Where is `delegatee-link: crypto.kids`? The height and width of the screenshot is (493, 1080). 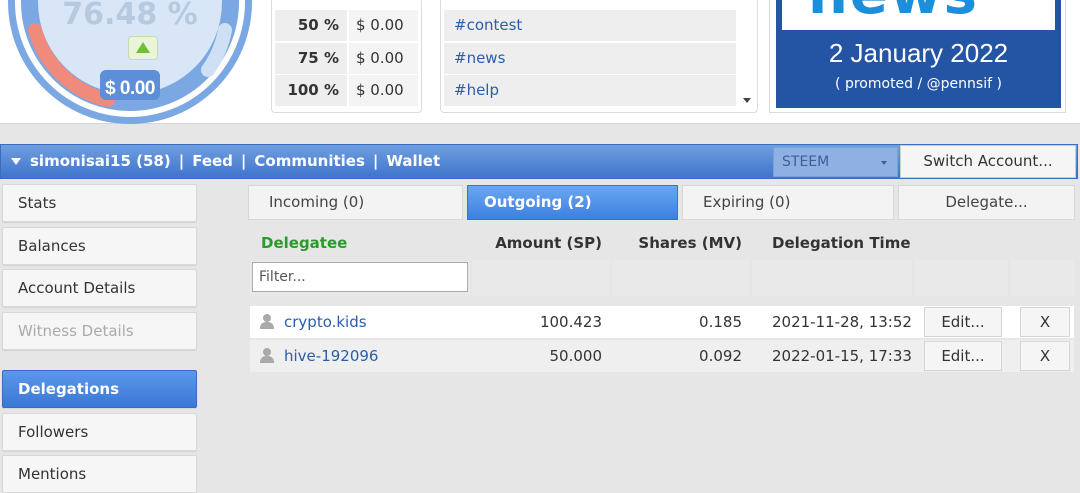 delegatee-link: crypto.kids is located at coordinates (325, 322).